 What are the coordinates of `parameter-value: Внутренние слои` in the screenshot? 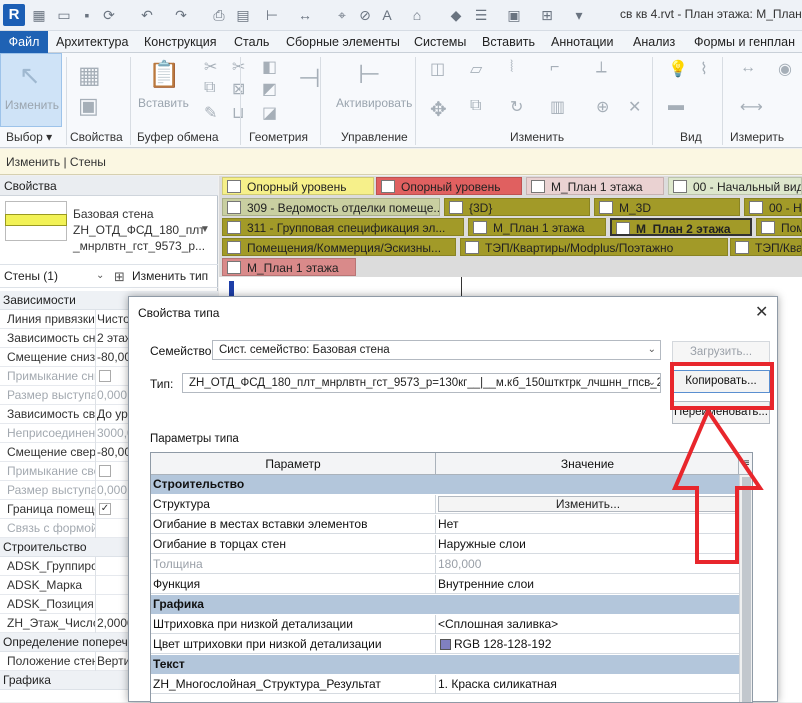 It's located at (588, 584).